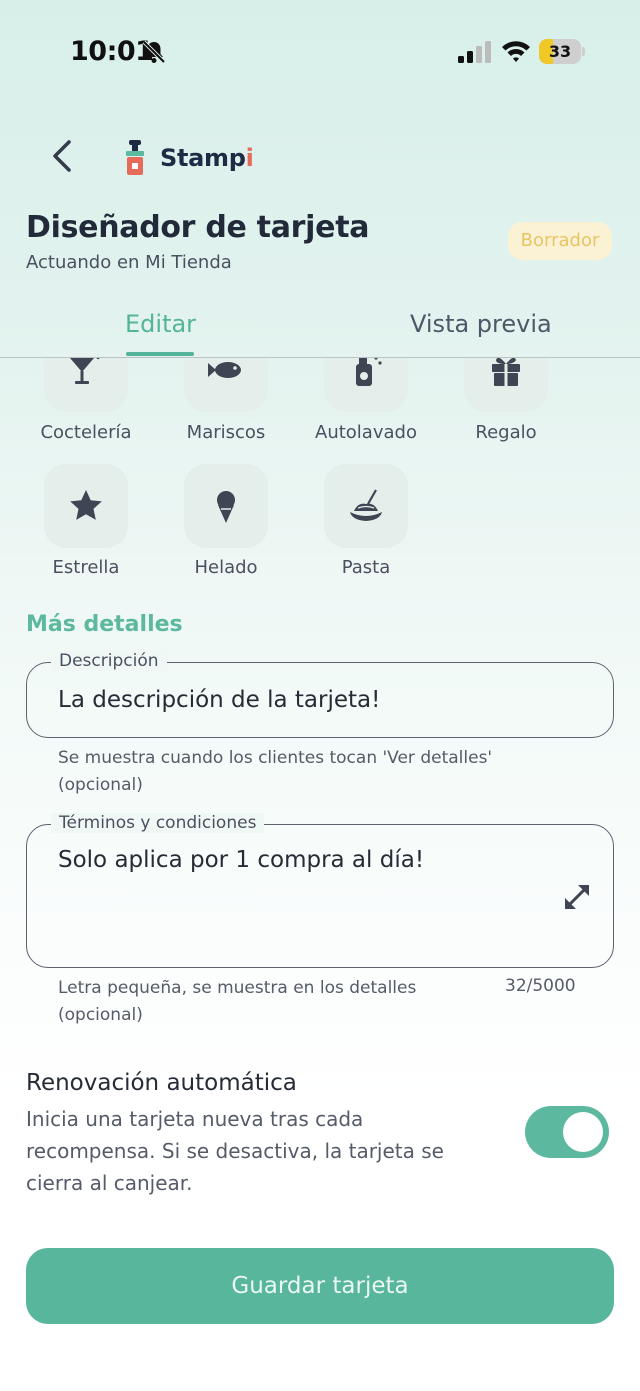 The image size is (640, 1391). What do you see at coordinates (366, 567) in the screenshot?
I see `icon-label-pasta: Pasta` at bounding box center [366, 567].